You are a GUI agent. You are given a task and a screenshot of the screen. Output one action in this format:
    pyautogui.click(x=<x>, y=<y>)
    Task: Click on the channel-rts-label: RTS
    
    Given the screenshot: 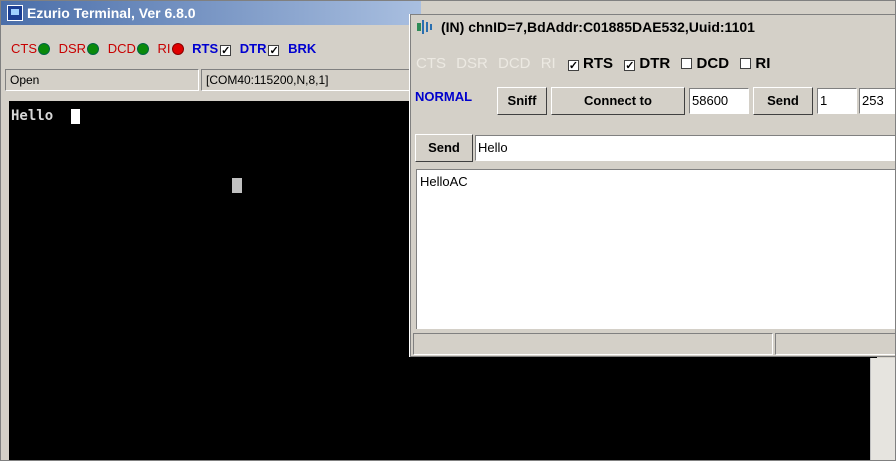 What is the action you would take?
    pyautogui.click(x=598, y=63)
    